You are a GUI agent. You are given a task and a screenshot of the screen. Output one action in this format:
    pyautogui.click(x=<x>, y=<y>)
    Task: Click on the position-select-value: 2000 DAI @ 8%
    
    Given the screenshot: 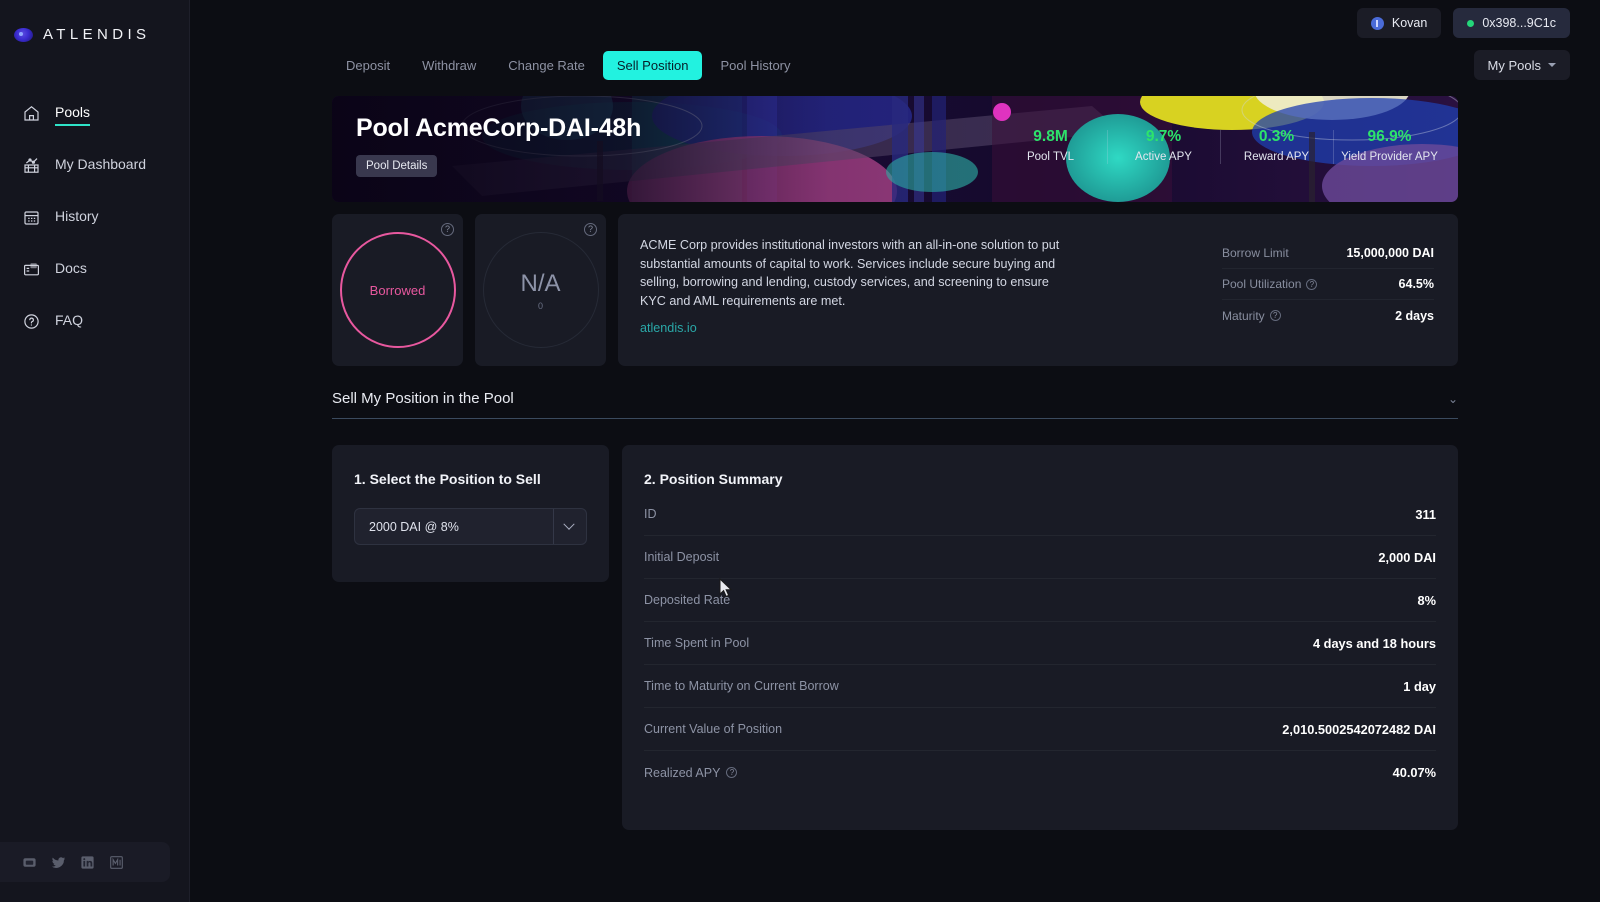 What is the action you would take?
    pyautogui.click(x=414, y=526)
    